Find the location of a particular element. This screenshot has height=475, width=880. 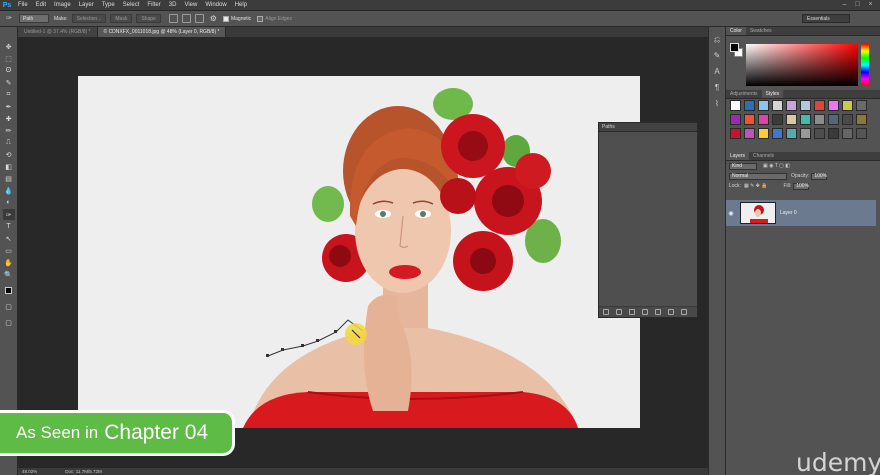

quick-select-icon: ✎ is located at coordinates (9, 82).